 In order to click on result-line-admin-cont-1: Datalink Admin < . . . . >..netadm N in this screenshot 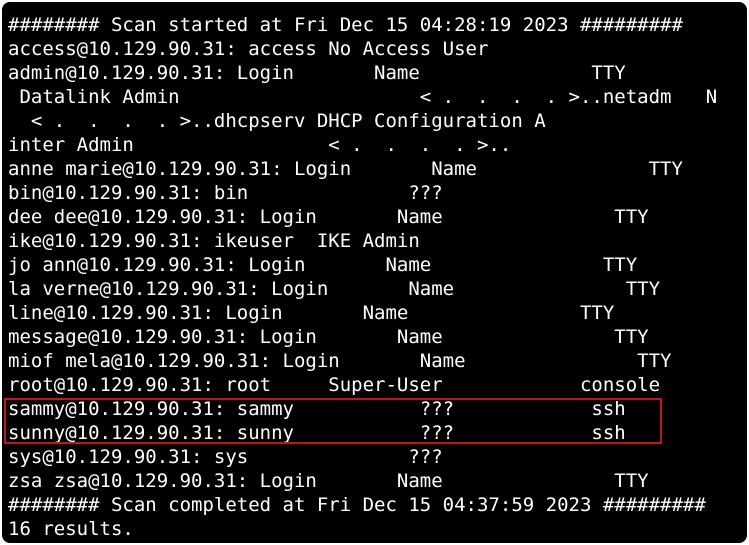, I will do `click(363, 97)`.